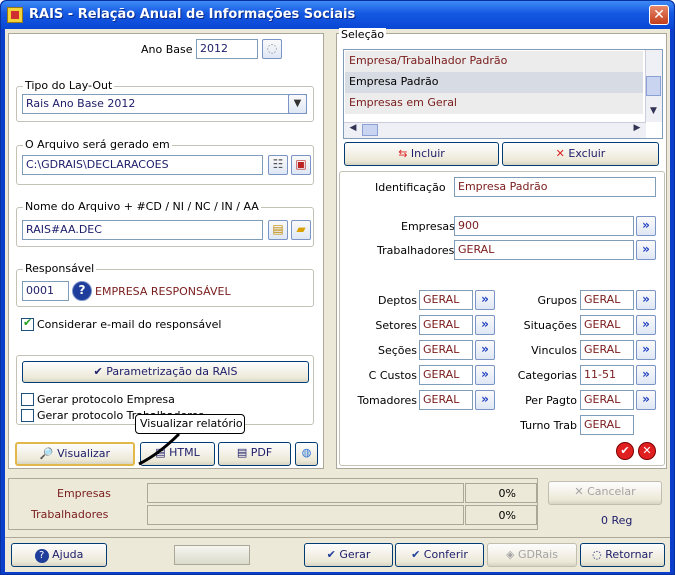 Image resolution: width=675 pixels, height=575 pixels. I want to click on progress-pct-empresas-box: 0%, so click(501, 493).